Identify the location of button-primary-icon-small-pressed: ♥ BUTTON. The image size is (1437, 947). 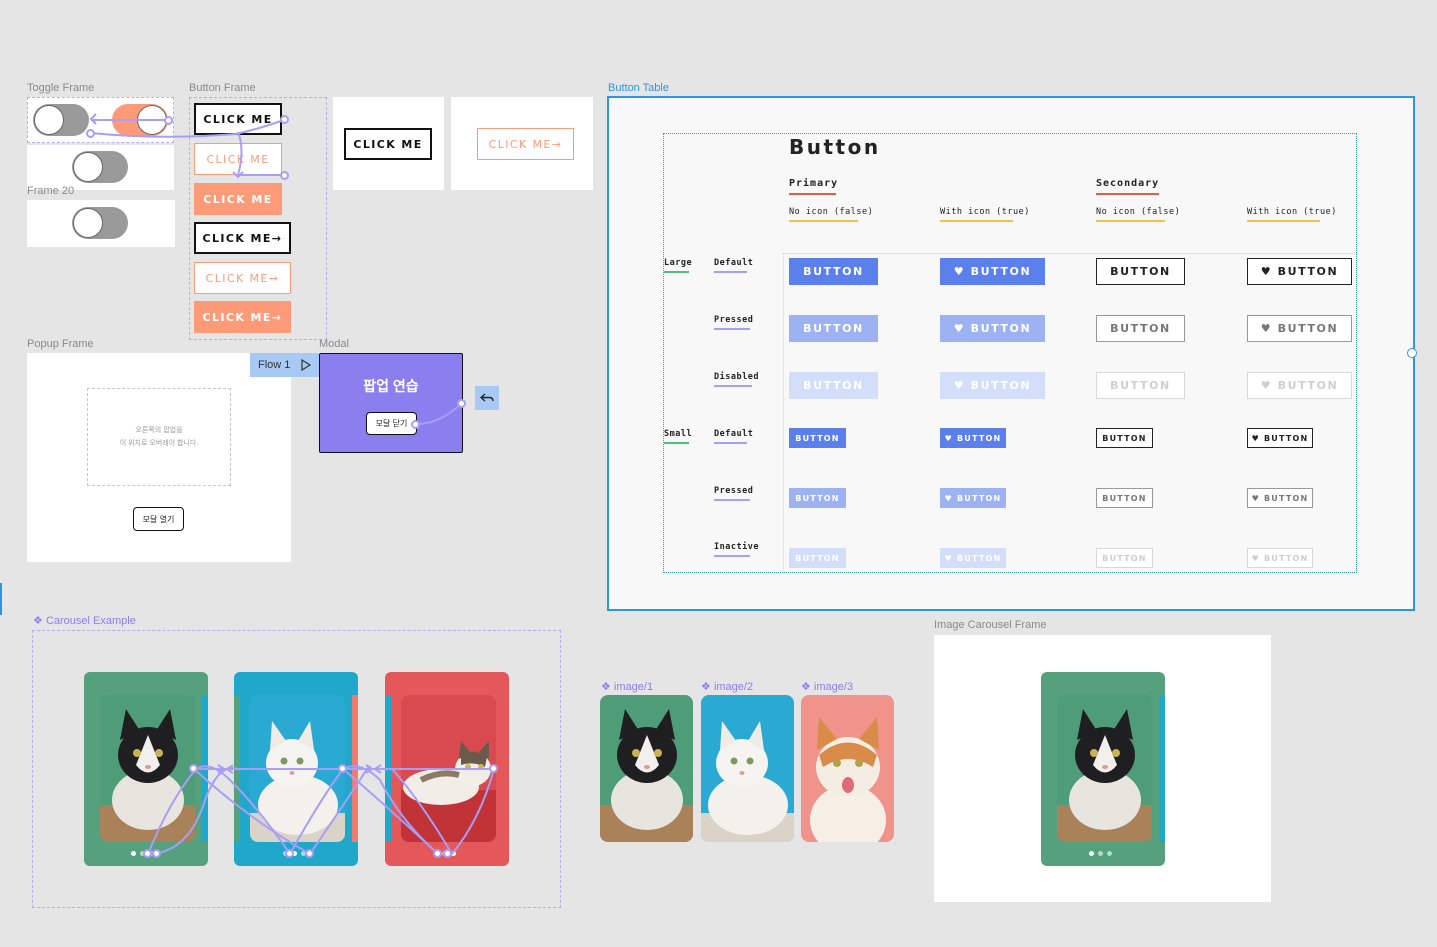
(973, 498).